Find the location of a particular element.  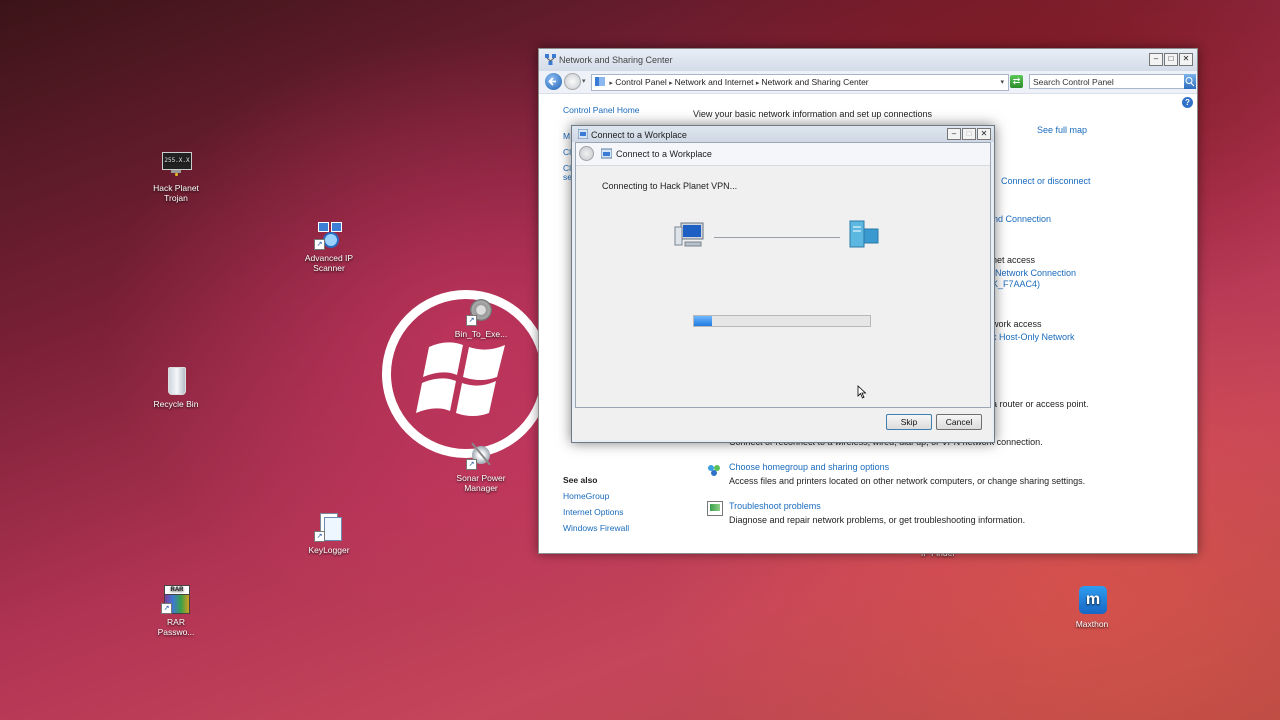

chevron-icon: ▸ is located at coordinates (611, 83).